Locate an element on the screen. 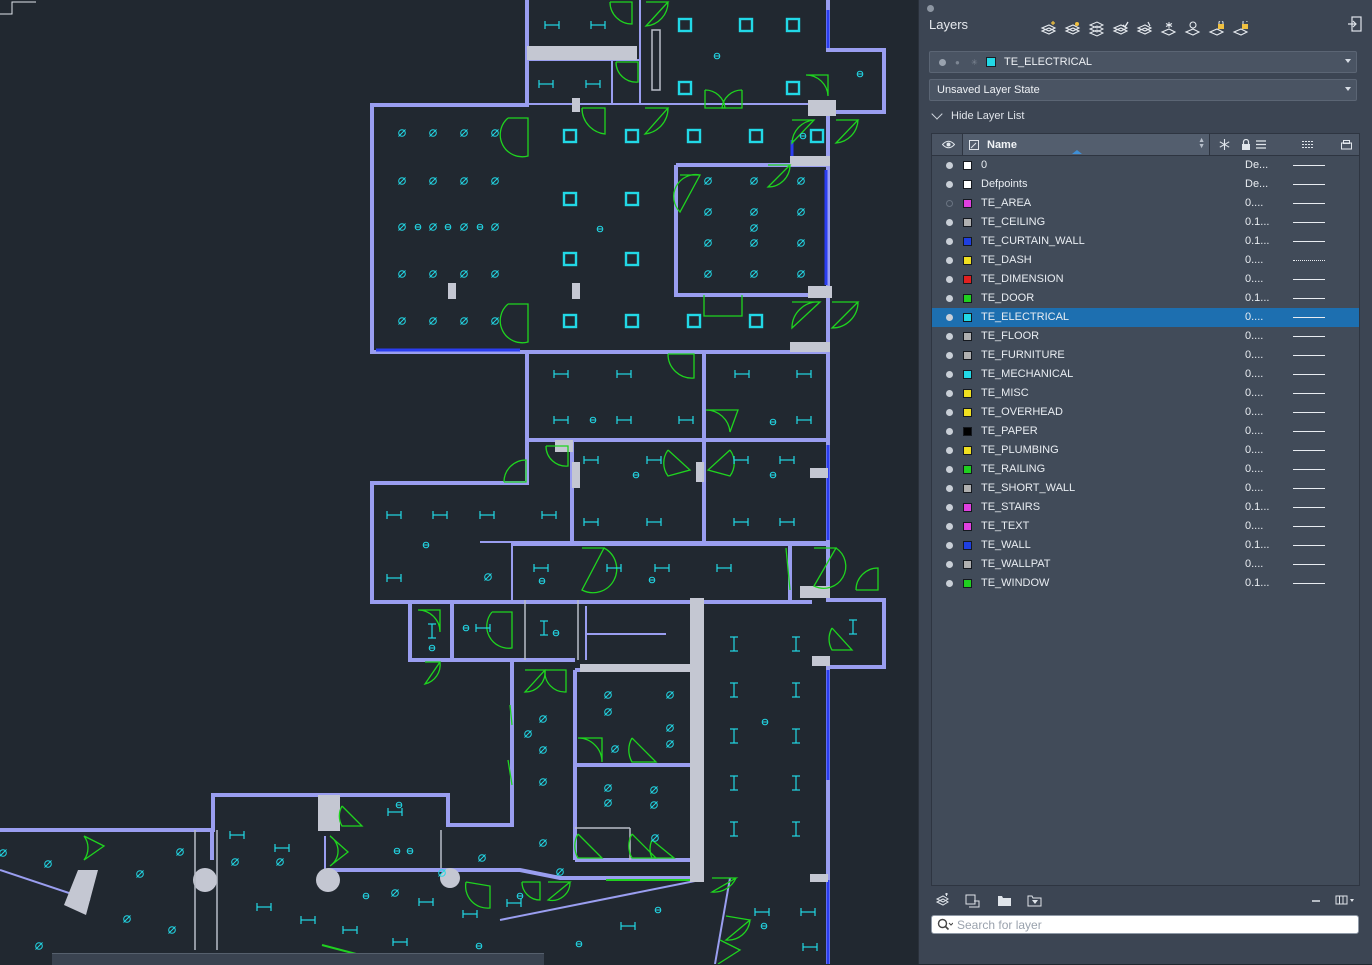 Image resolution: width=1372 pixels, height=965 pixels. dock-panel-icon is located at coordinates (1355, 24).